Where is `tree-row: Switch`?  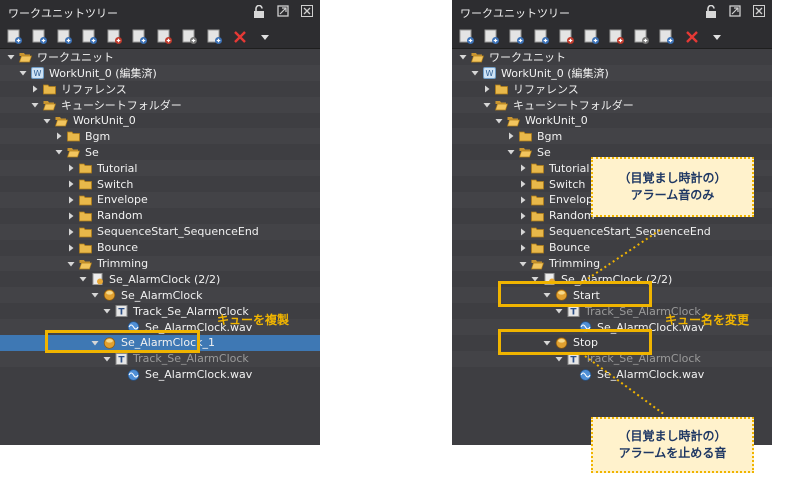 tree-row: Switch is located at coordinates (160, 184).